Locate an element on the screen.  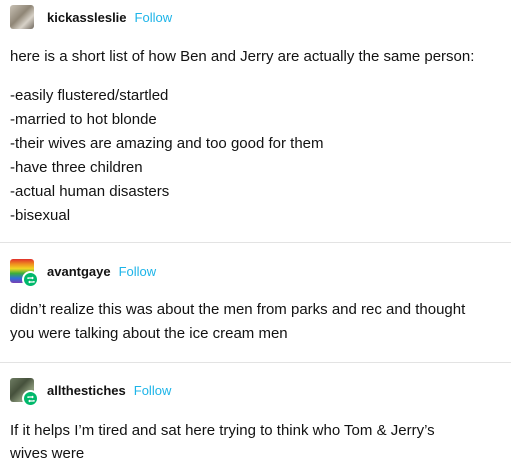
post-header: allthestiches Follow is located at coordinates (91, 392).